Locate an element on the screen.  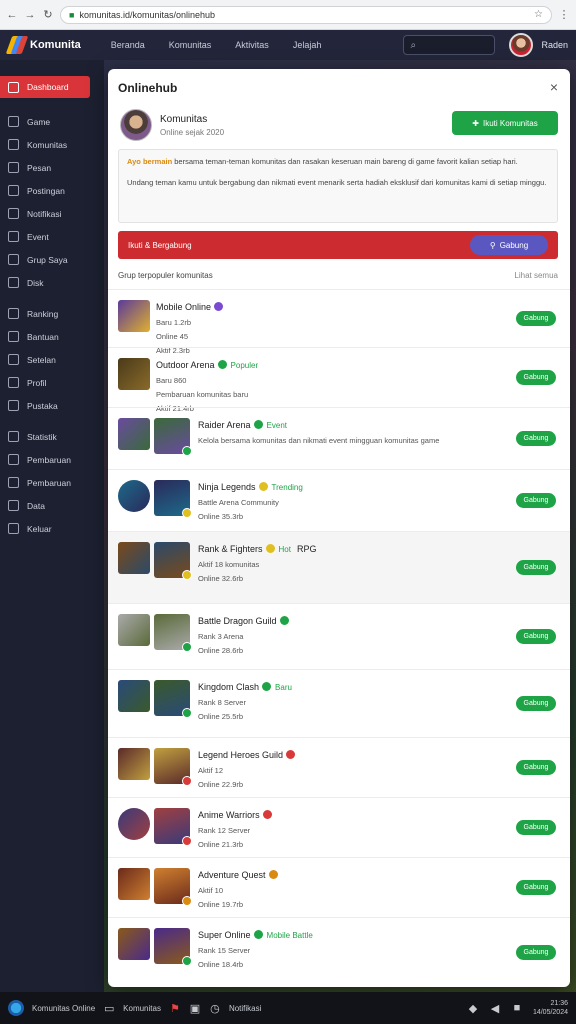
nav-item-beranda: Beranda is located at coordinates (128, 45).